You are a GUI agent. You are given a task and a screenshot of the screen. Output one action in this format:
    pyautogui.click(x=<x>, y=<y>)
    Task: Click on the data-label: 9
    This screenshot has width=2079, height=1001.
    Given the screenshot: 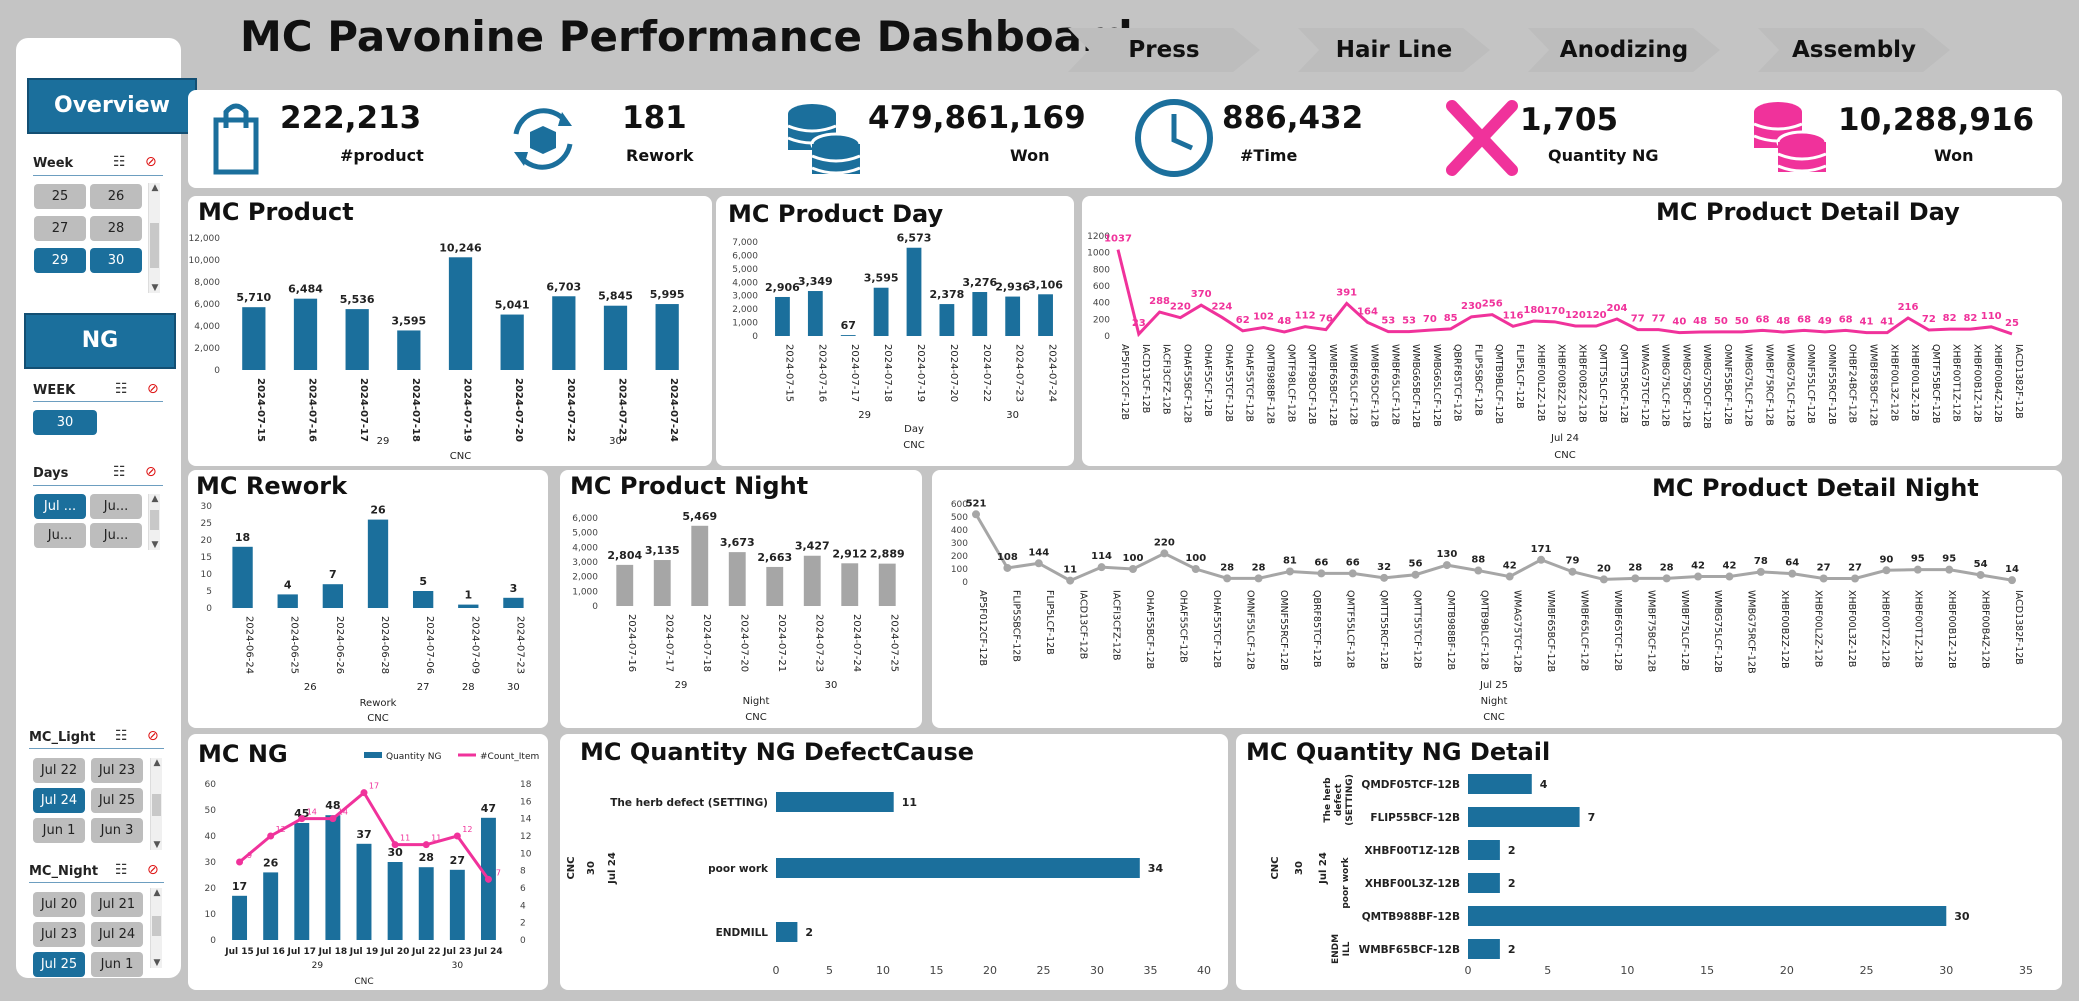 What is the action you would take?
    pyautogui.click(x=249, y=855)
    